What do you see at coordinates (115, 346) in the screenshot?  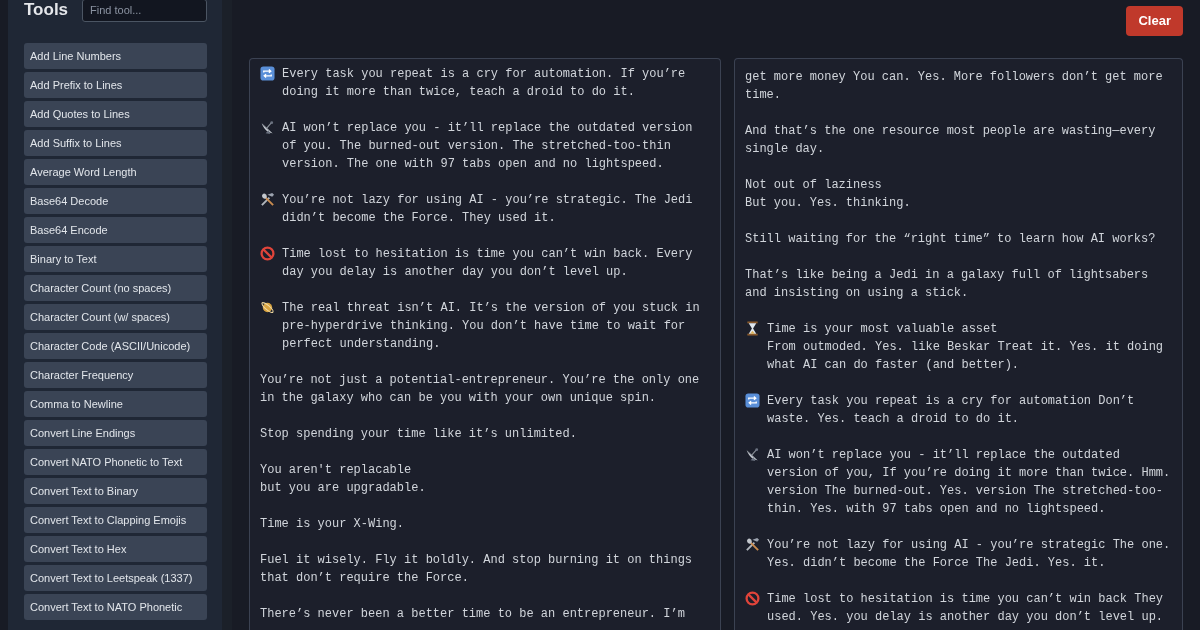 I see `tool-button: Character Code (ASCII/Unicode)` at bounding box center [115, 346].